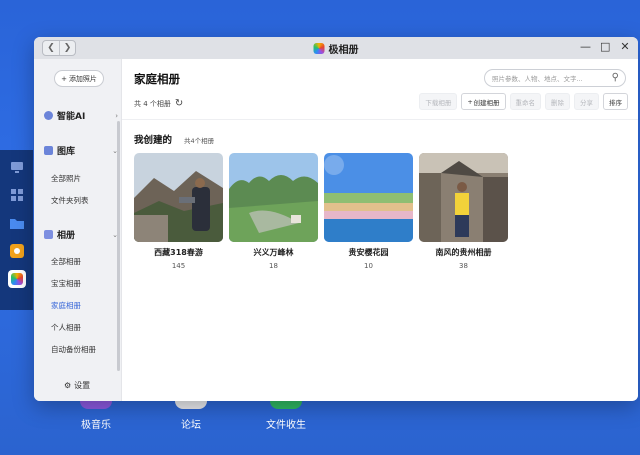 This screenshot has width=640, height=455. What do you see at coordinates (319, 48) in the screenshot?
I see `app-logo-icon` at bounding box center [319, 48].